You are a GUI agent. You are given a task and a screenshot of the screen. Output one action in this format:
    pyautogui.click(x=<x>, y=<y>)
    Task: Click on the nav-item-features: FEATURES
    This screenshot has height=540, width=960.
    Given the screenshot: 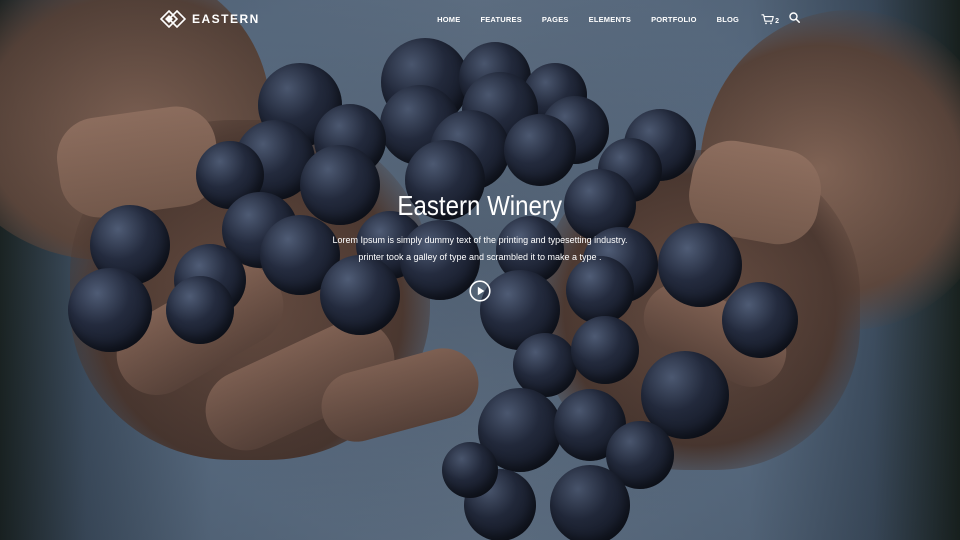 What is the action you would take?
    pyautogui.click(x=500, y=19)
    